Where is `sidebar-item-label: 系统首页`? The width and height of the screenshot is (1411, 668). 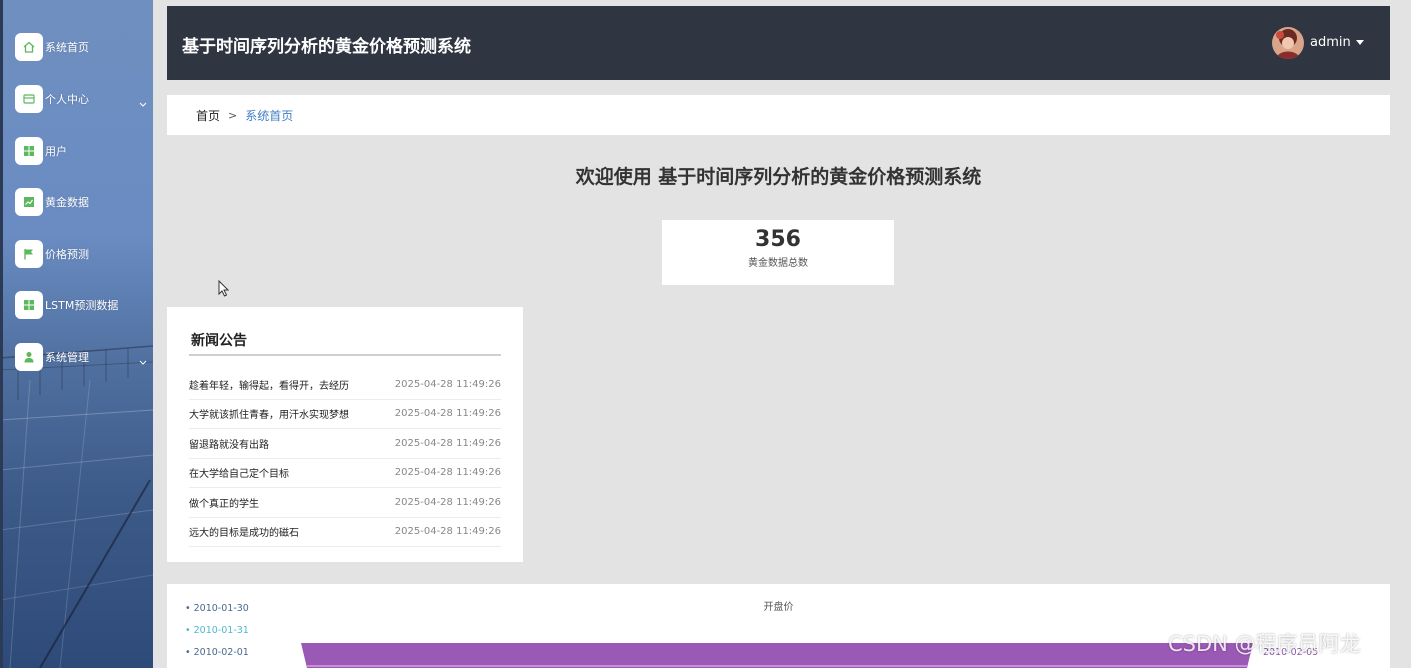
sidebar-item-label: 系统首页 is located at coordinates (67, 47).